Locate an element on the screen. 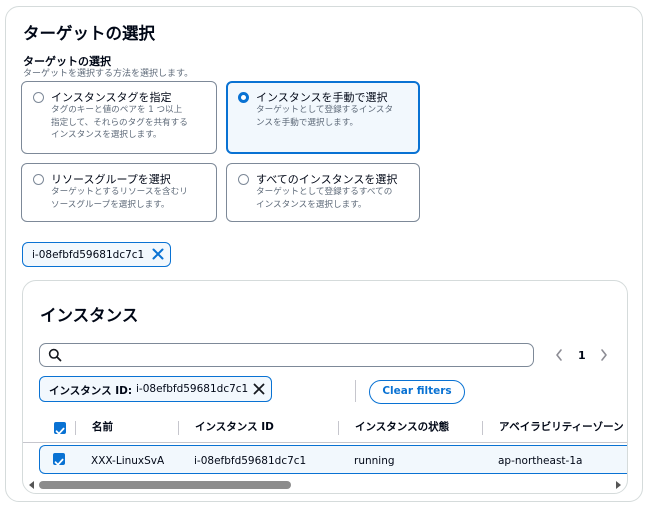  cell-instance-id: i-08efbfd59681dc7c1 is located at coordinates (250, 461).